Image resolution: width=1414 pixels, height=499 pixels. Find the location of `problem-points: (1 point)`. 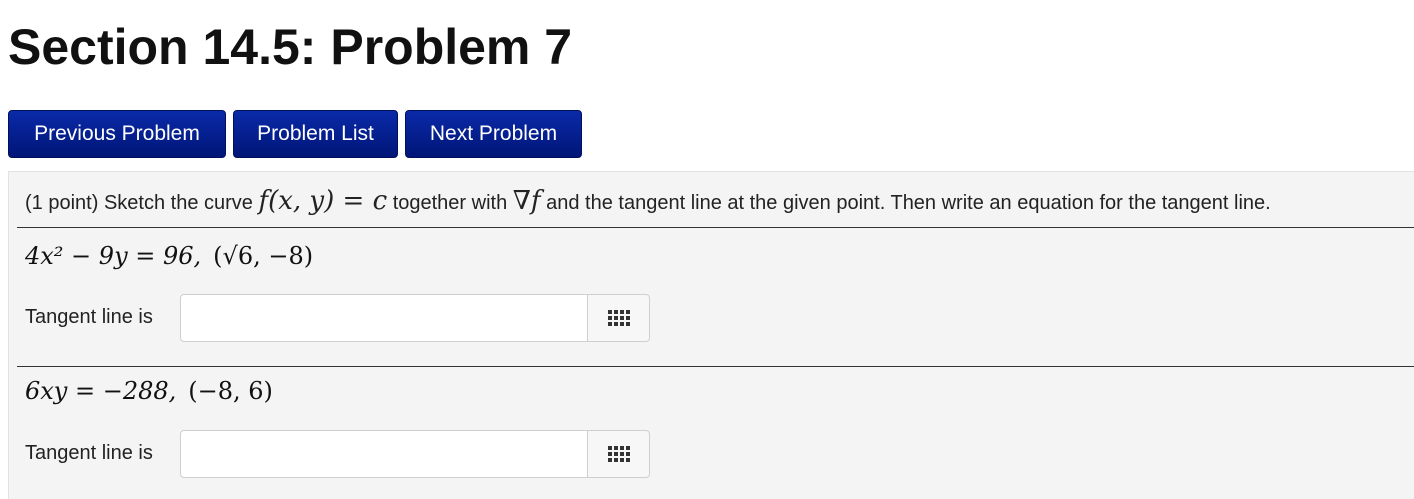

problem-points: (1 point) is located at coordinates (62, 203).